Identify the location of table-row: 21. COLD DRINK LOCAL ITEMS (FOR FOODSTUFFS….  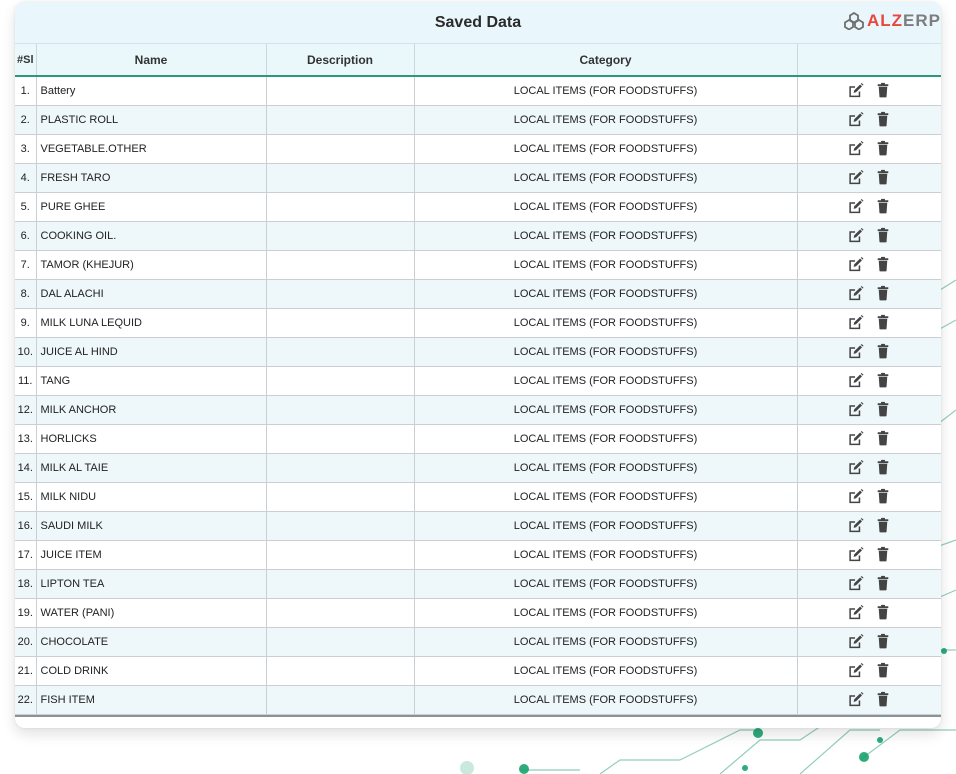
(478, 671).